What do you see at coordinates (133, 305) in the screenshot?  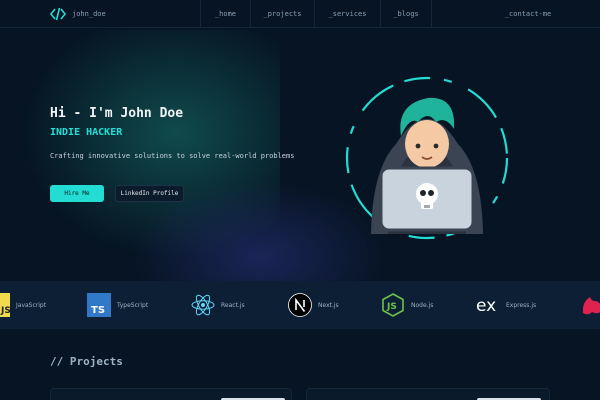 I see `tech-label: TypeScript` at bounding box center [133, 305].